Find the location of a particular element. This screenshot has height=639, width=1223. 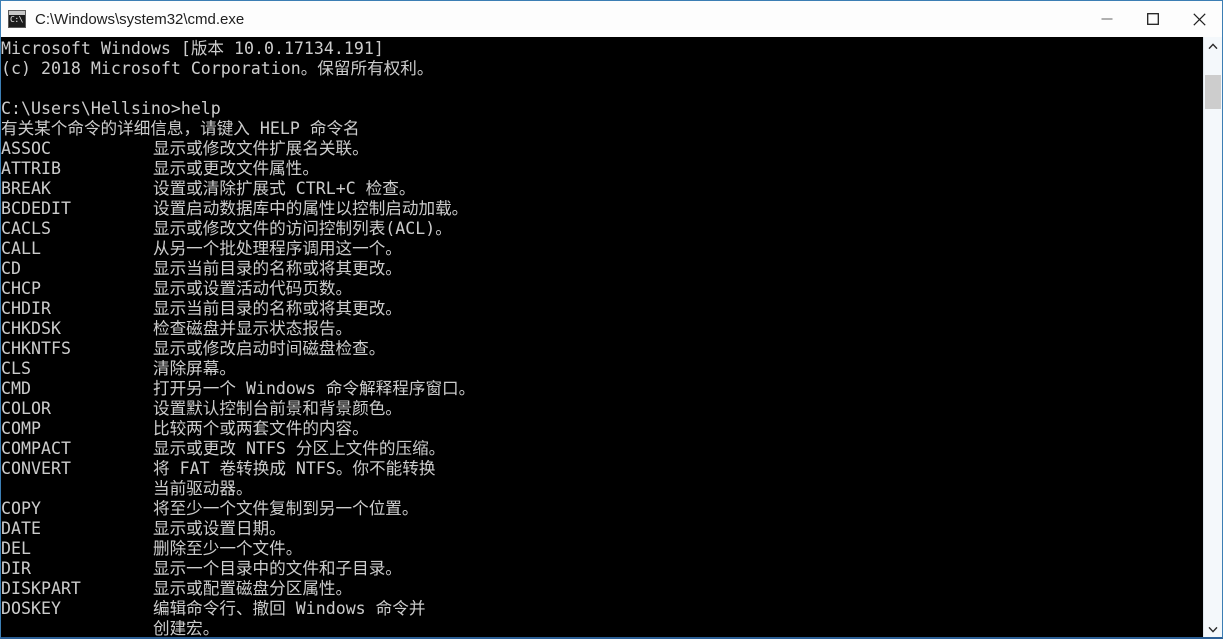

minimize-button is located at coordinates (1107, 19).